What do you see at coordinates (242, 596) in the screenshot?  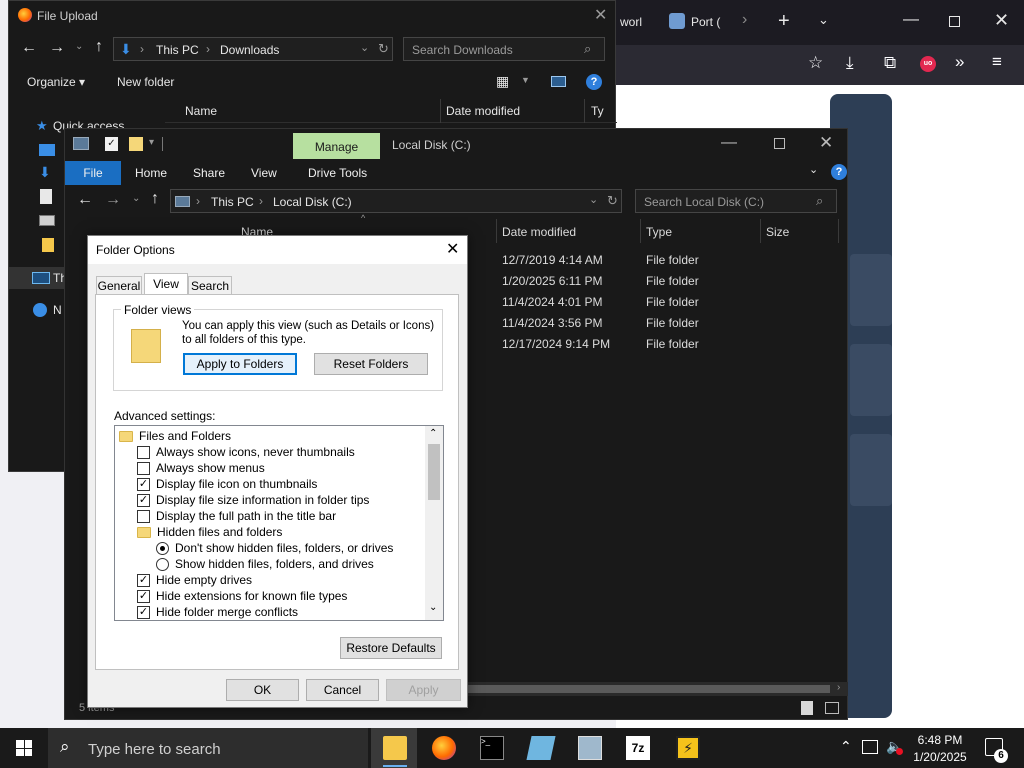 I see `tree-option: ✓ Hide extensions for known file types` at bounding box center [242, 596].